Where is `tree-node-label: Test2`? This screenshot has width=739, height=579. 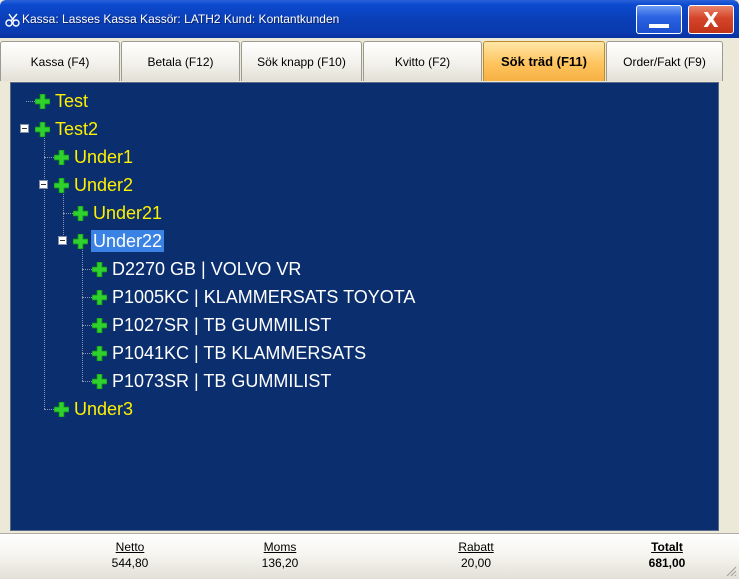 tree-node-label: Test2 is located at coordinates (77, 129).